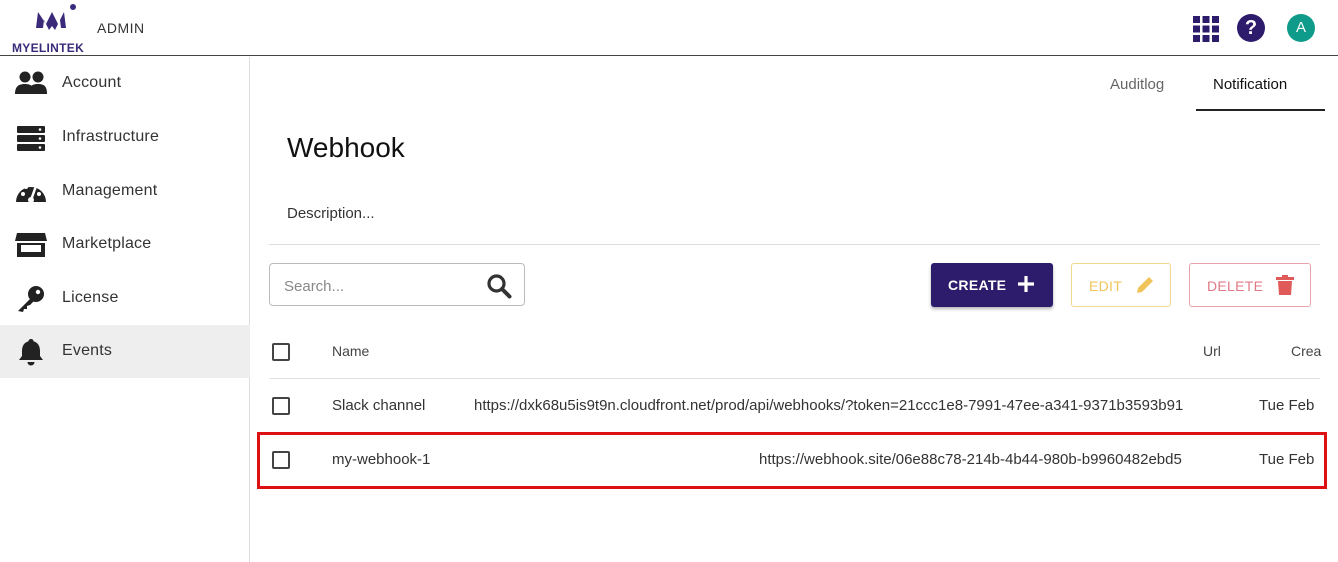  Describe the element at coordinates (1212, 351) in the screenshot. I see `column-header-url: Url` at that location.